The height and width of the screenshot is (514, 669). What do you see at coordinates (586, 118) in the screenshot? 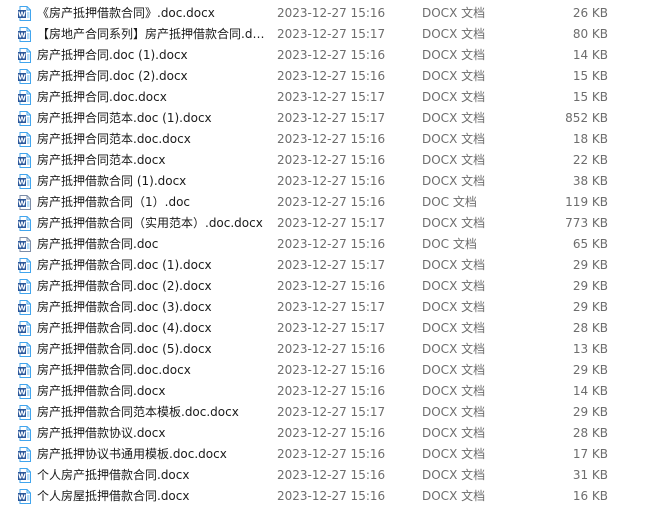
I see `file-size: 852 KB` at bounding box center [586, 118].